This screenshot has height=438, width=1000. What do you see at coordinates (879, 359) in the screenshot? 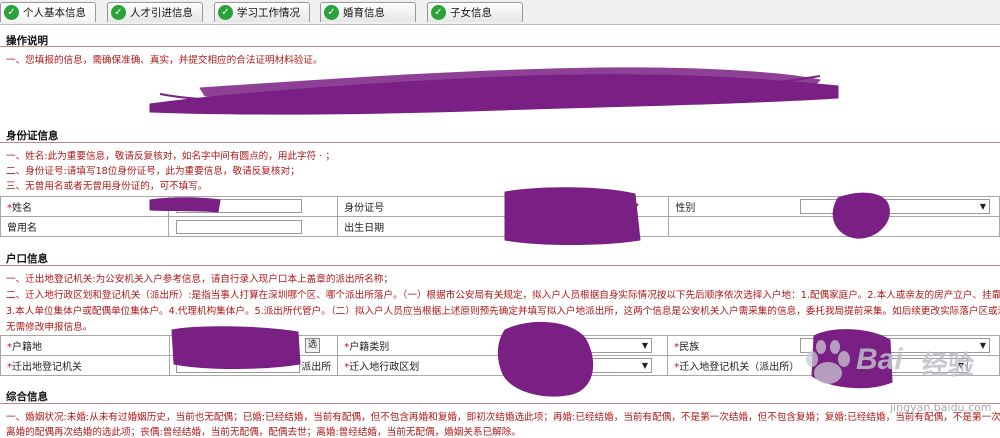
I see `watermark-brand: Bai` at bounding box center [879, 359].